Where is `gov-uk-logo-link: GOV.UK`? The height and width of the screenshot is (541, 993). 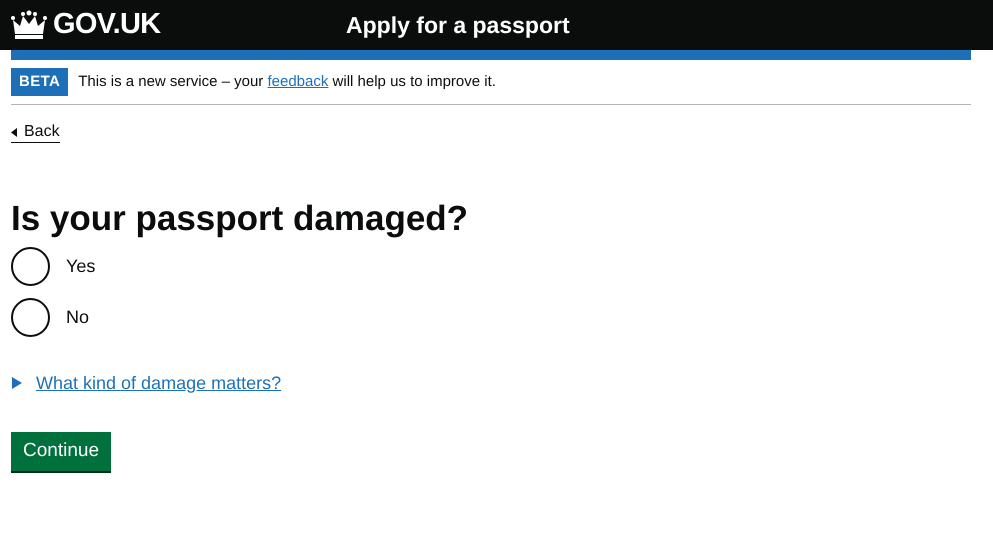 gov-uk-logo-link: GOV.UK is located at coordinates (178, 25).